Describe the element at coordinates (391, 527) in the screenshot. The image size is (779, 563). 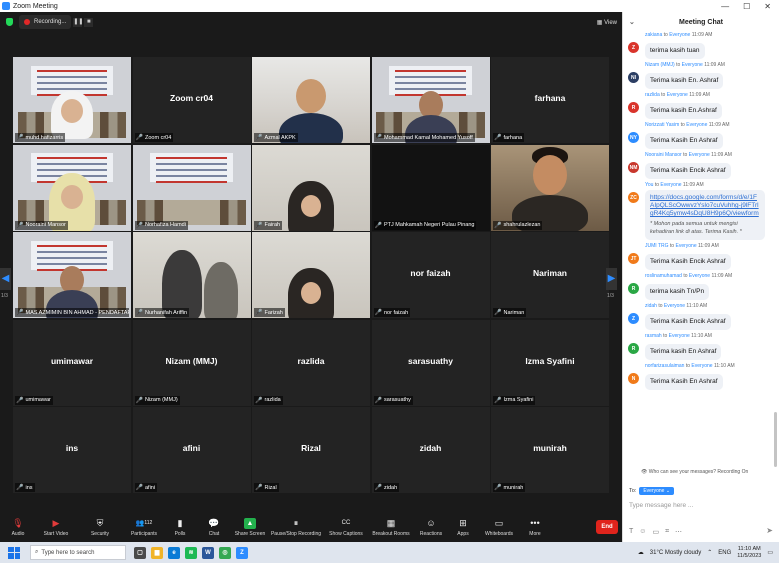
I see `breakout-rooms-button: ▦ Breakout Rooms` at that location.